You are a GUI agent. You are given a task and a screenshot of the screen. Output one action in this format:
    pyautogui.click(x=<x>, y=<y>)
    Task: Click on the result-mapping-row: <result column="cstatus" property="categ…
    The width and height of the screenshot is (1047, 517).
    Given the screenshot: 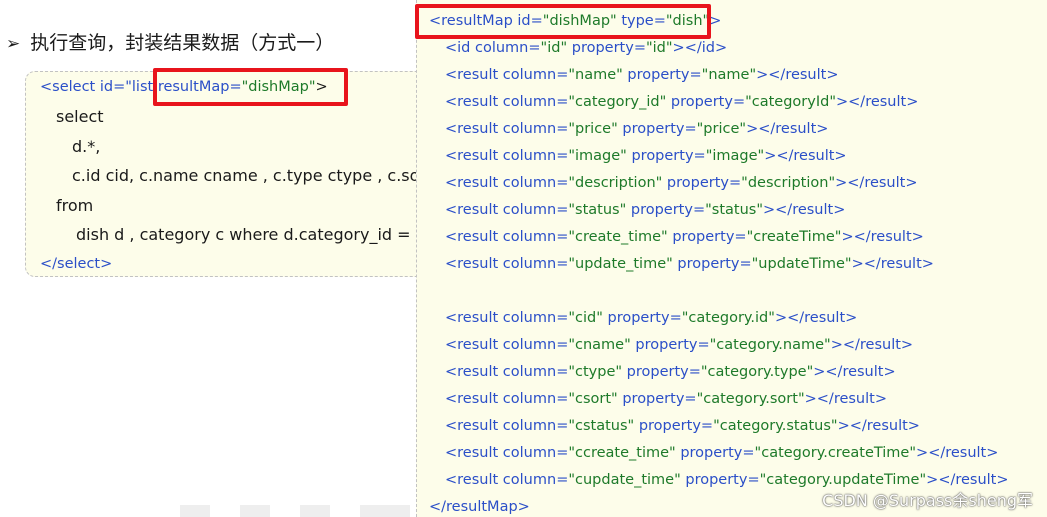 What is the action you would take?
    pyautogui.click(x=682, y=426)
    